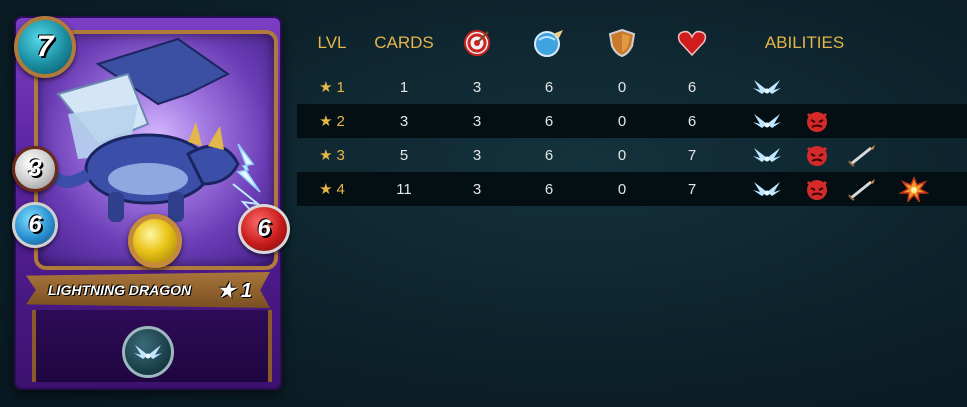  Describe the element at coordinates (340, 155) in the screenshot. I see `level-number: 3` at that location.